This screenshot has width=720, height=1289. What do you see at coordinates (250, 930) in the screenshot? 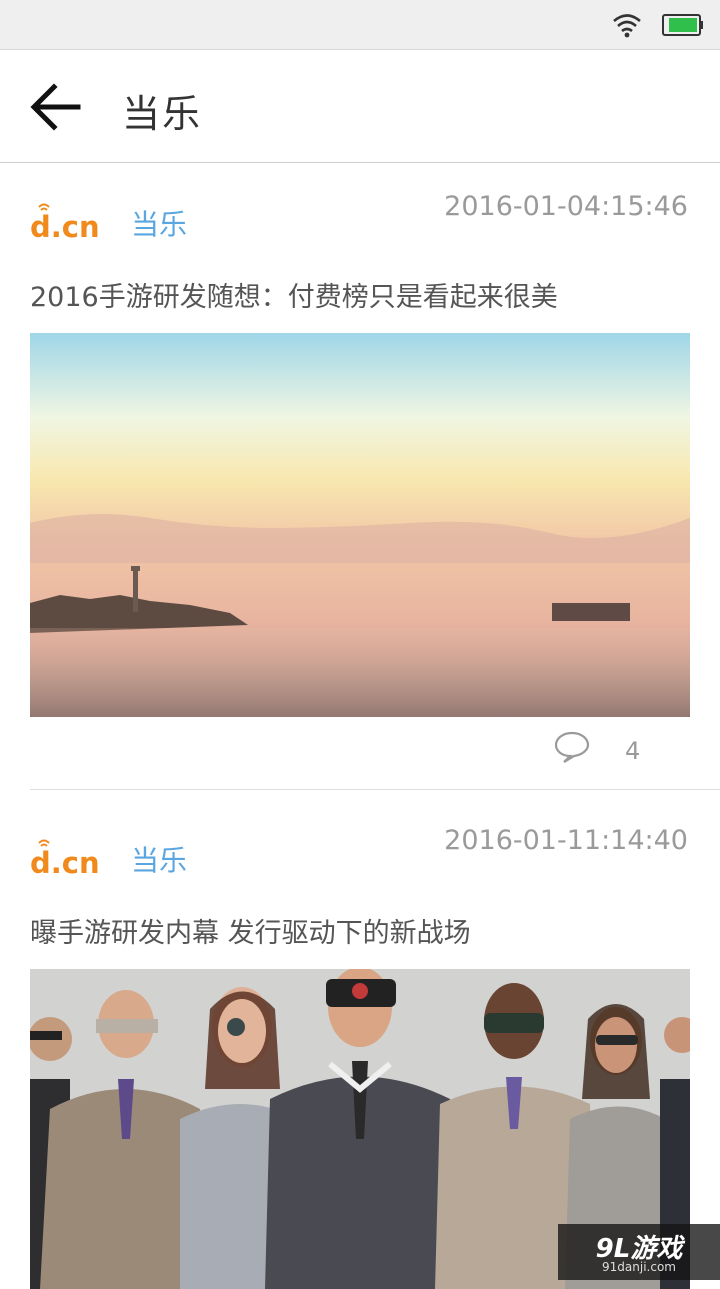
I see `article-title: 曝手游研发内幕 发行驱动下的新战场` at bounding box center [250, 930].